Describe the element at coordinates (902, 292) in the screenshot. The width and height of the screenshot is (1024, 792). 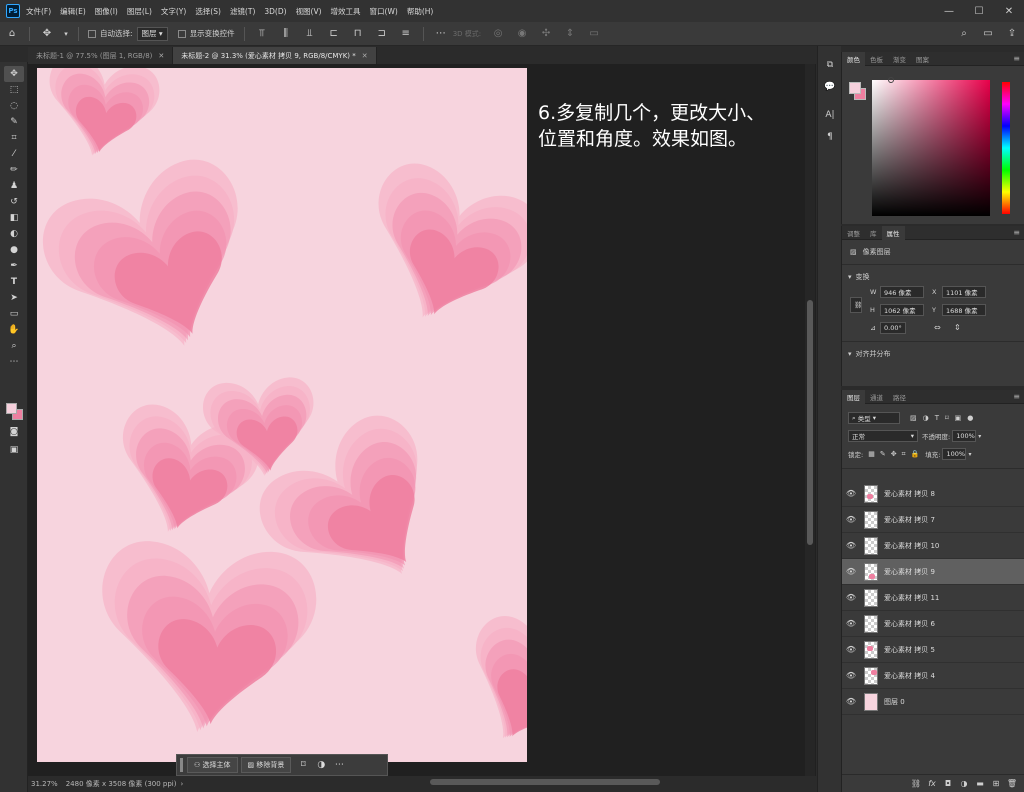
I see `width-field: 946 像素` at that location.